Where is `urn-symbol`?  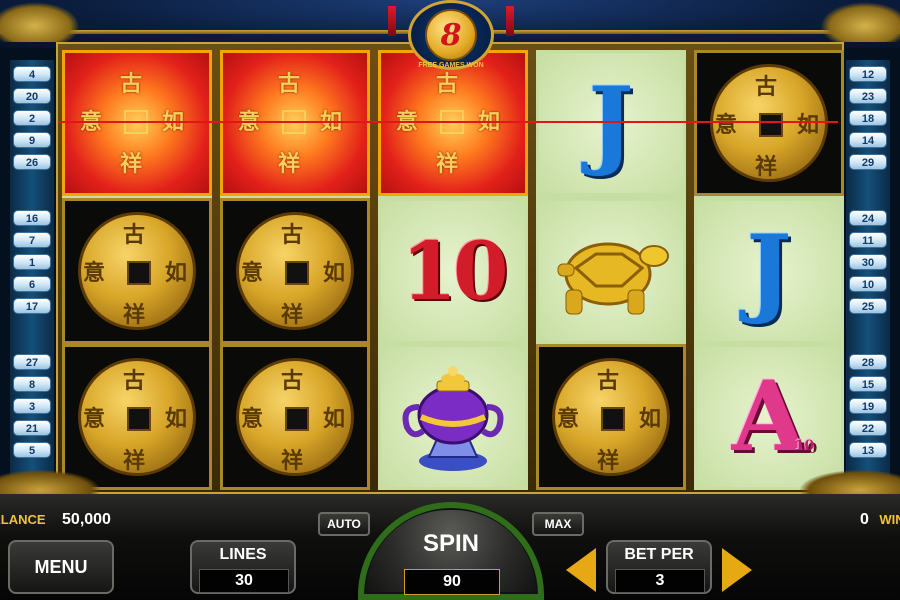
urn-symbol is located at coordinates (453, 417).